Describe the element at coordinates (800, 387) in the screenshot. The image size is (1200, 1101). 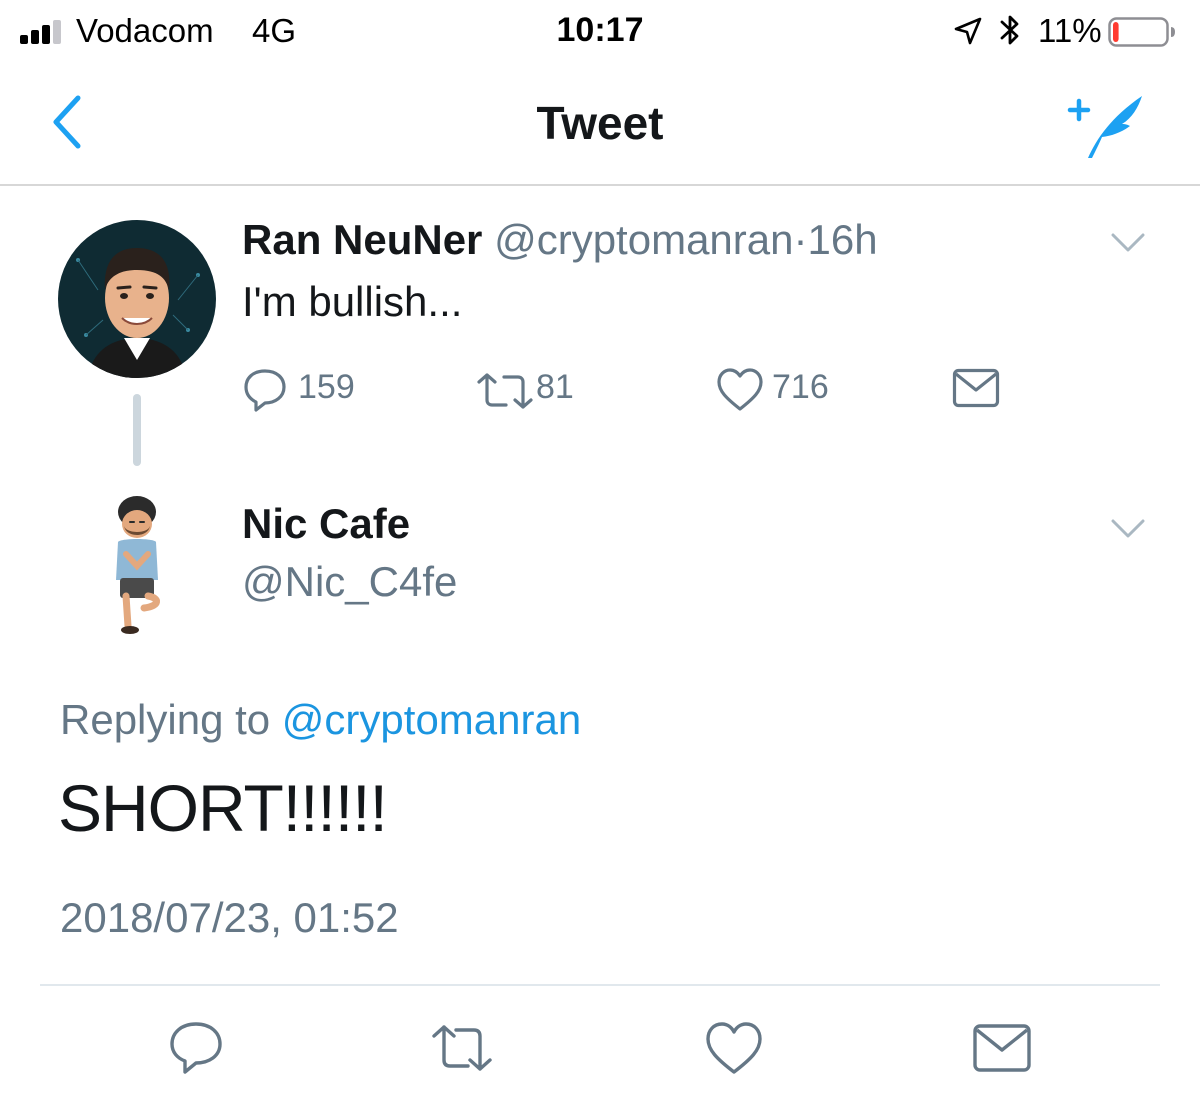
I see `like-count: 716` at that location.